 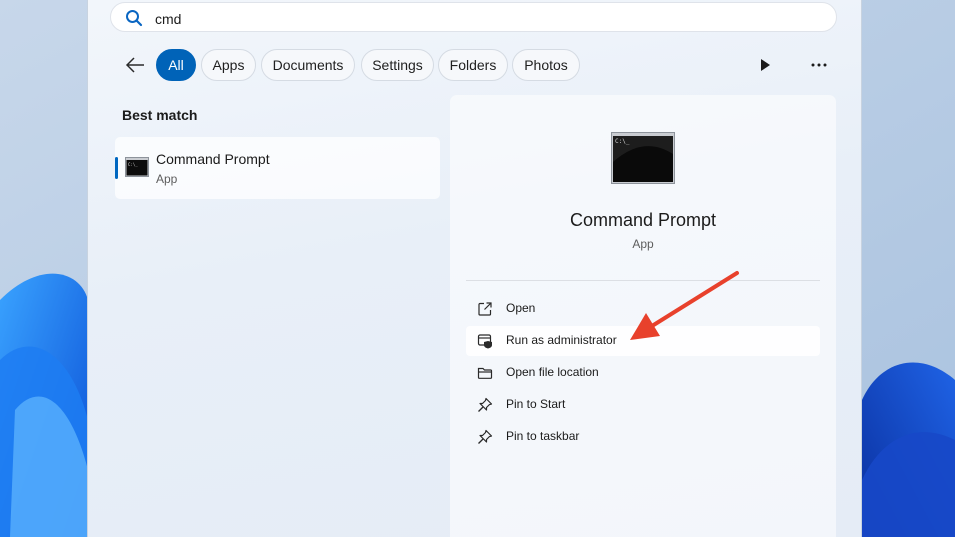 I want to click on shield-admin-icon, so click(x=484, y=341).